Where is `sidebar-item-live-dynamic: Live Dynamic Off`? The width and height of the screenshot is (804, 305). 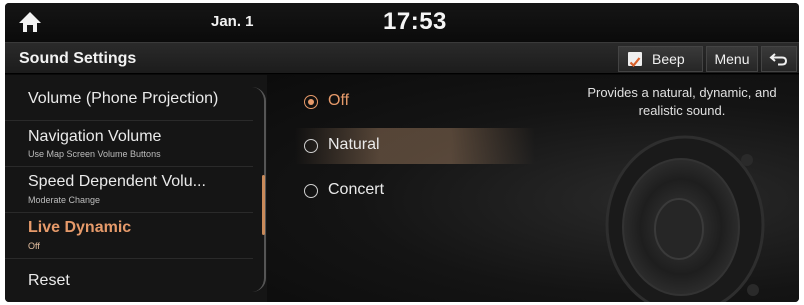 sidebar-item-live-dynamic: Live Dynamic Off is located at coordinates (129, 236).